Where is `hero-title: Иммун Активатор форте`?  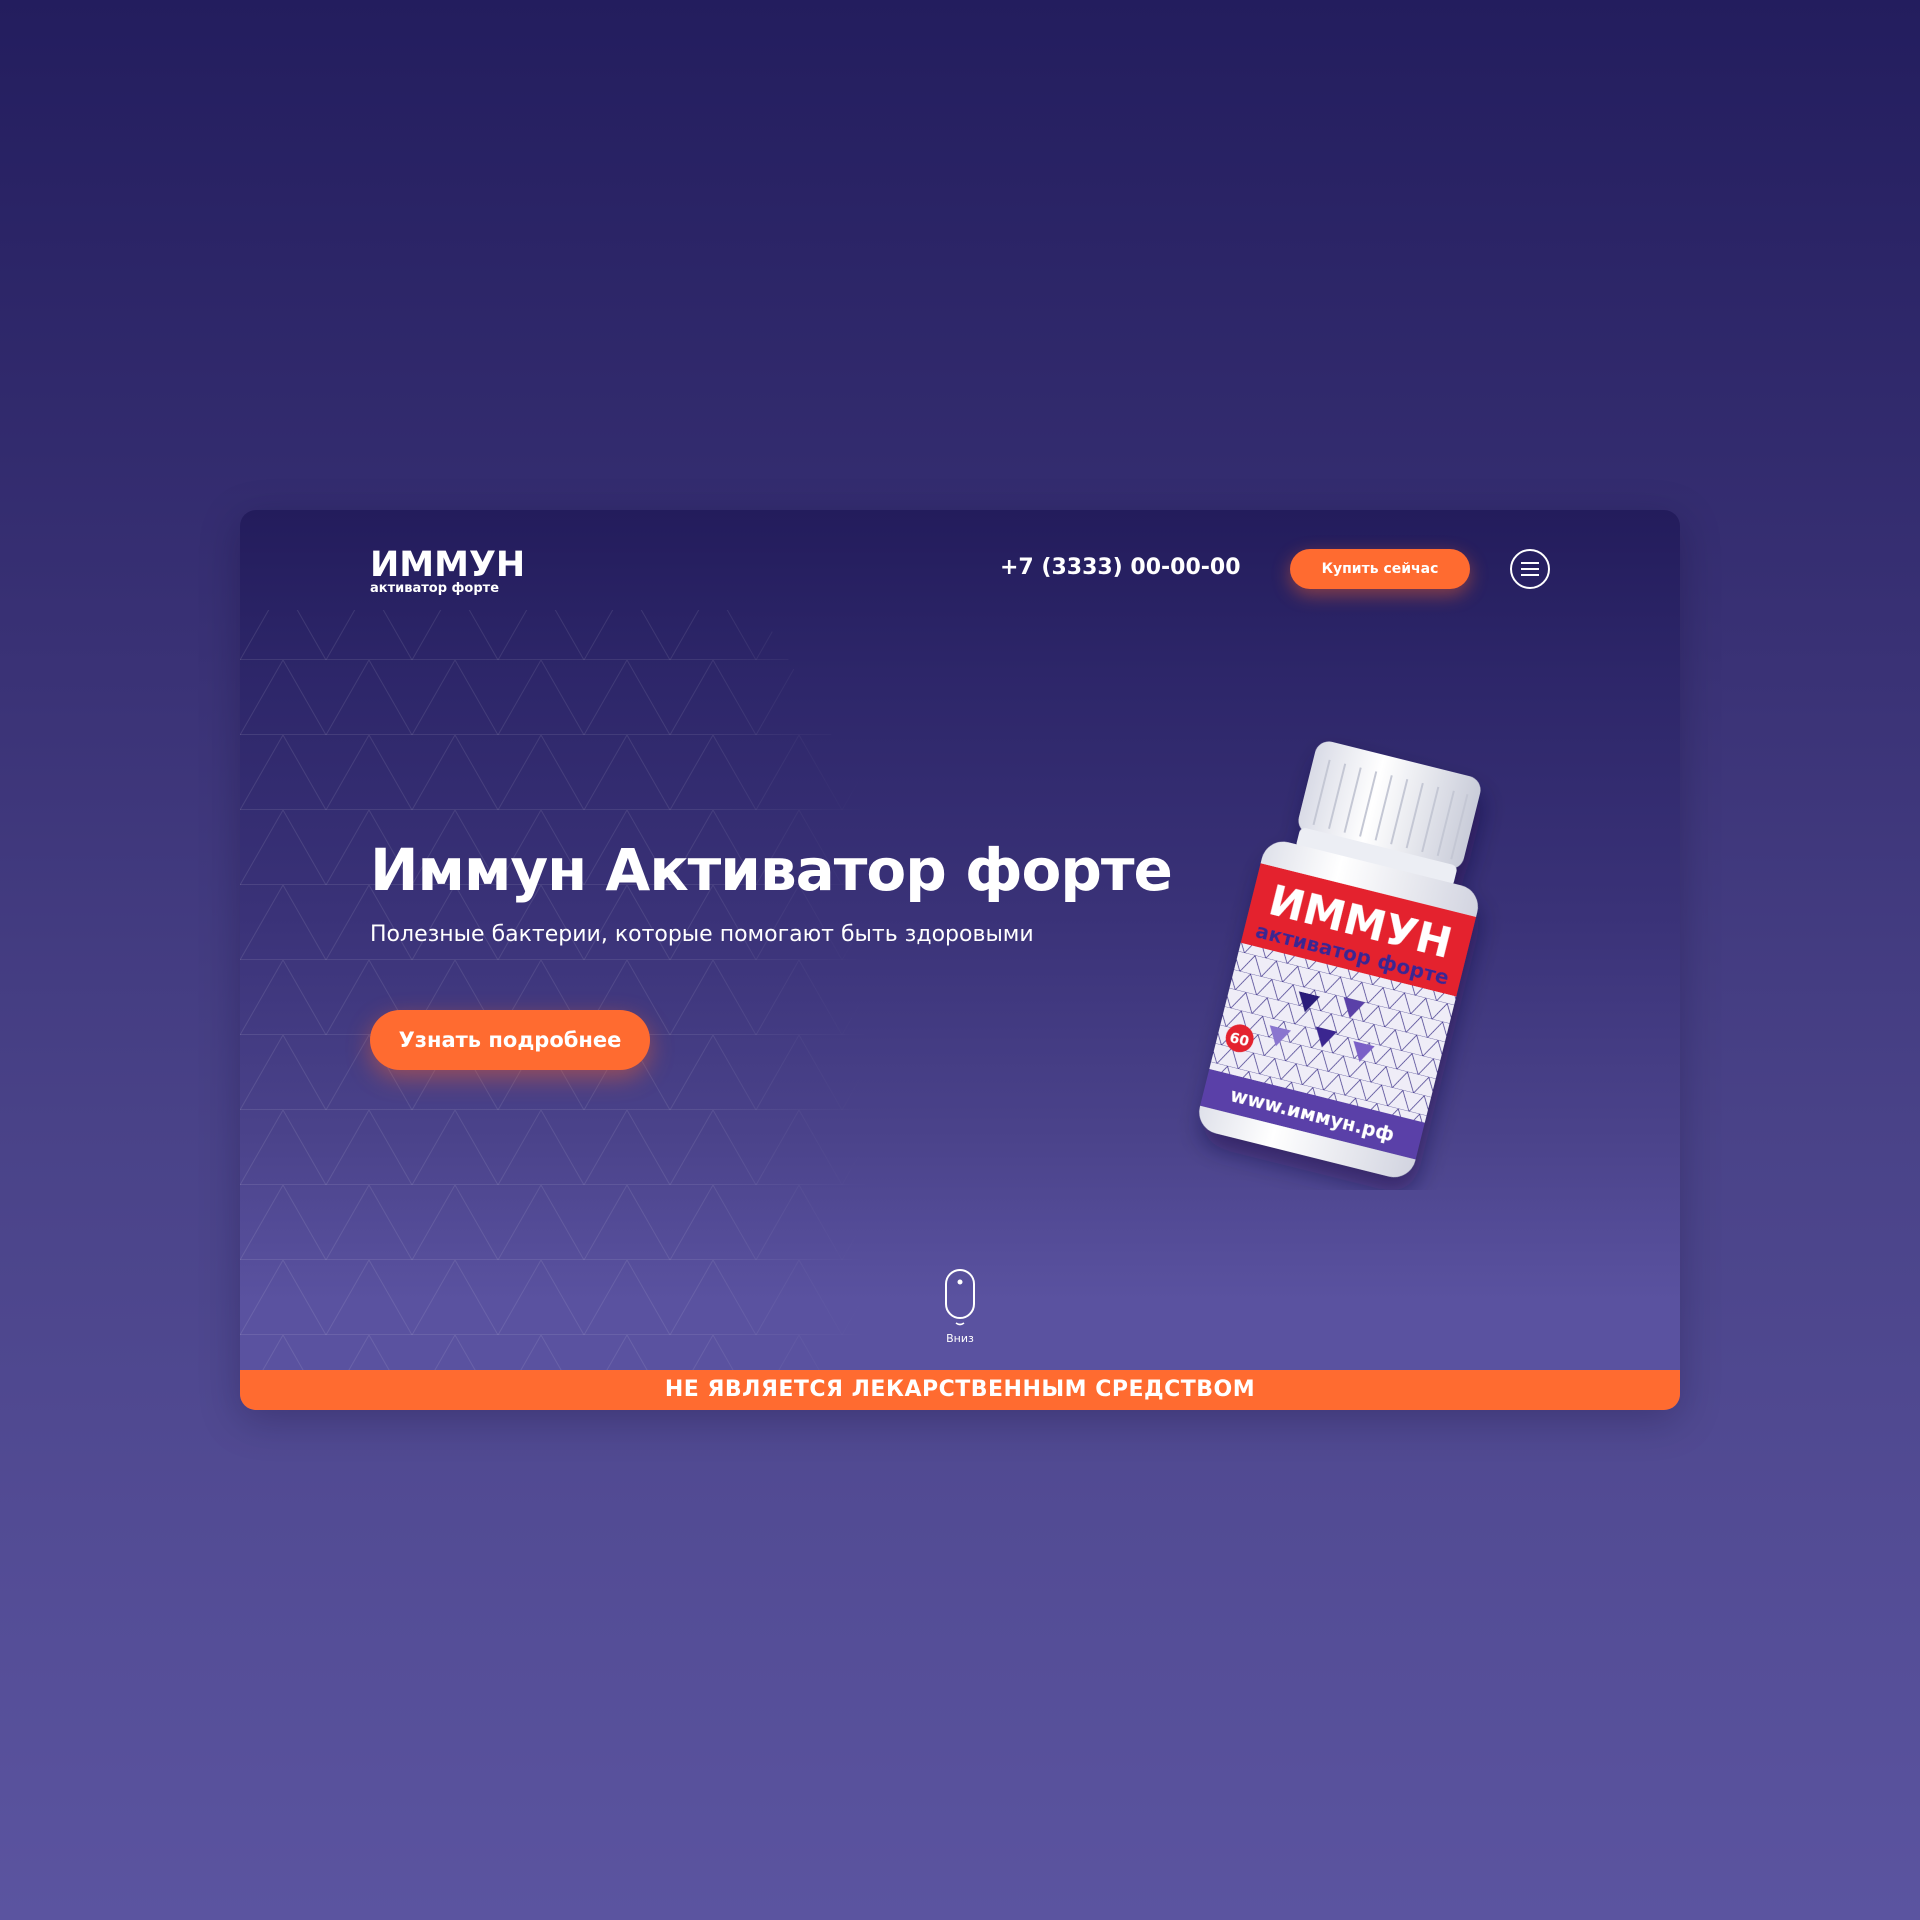
hero-title: Иммун Активатор форте is located at coordinates (771, 870).